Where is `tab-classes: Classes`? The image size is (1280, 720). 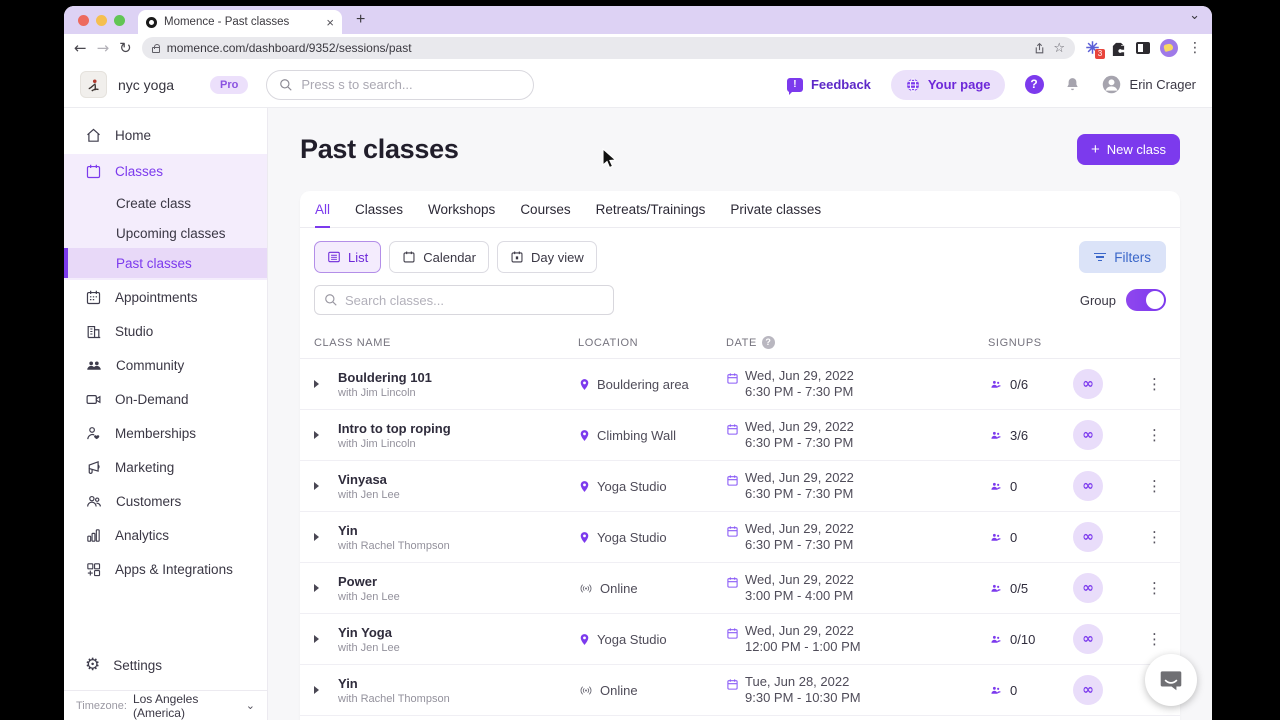 tab-classes: Classes is located at coordinates (379, 209).